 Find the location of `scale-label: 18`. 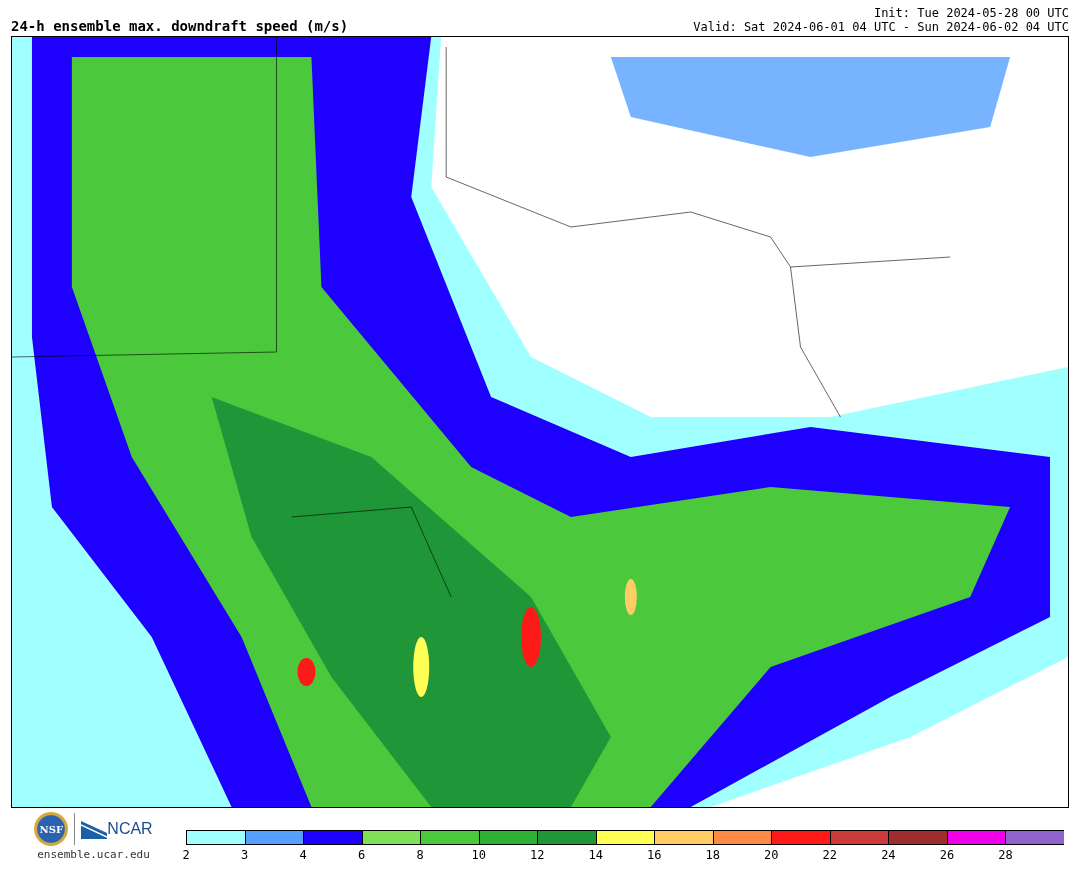

scale-label: 18 is located at coordinates (712, 855).